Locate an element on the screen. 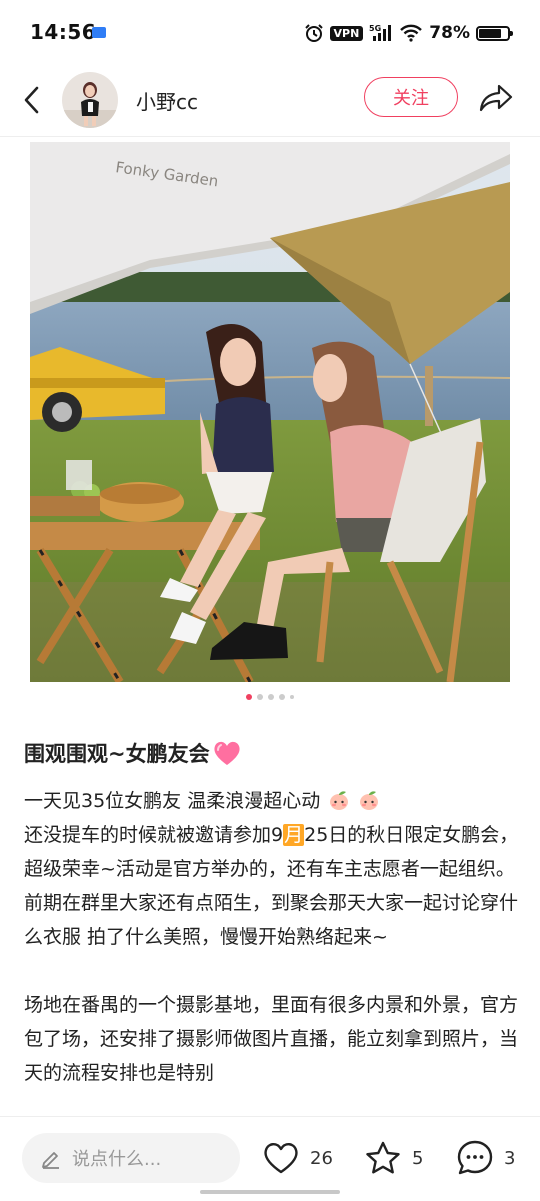  battery-percent: 78% is located at coordinates (449, 33).